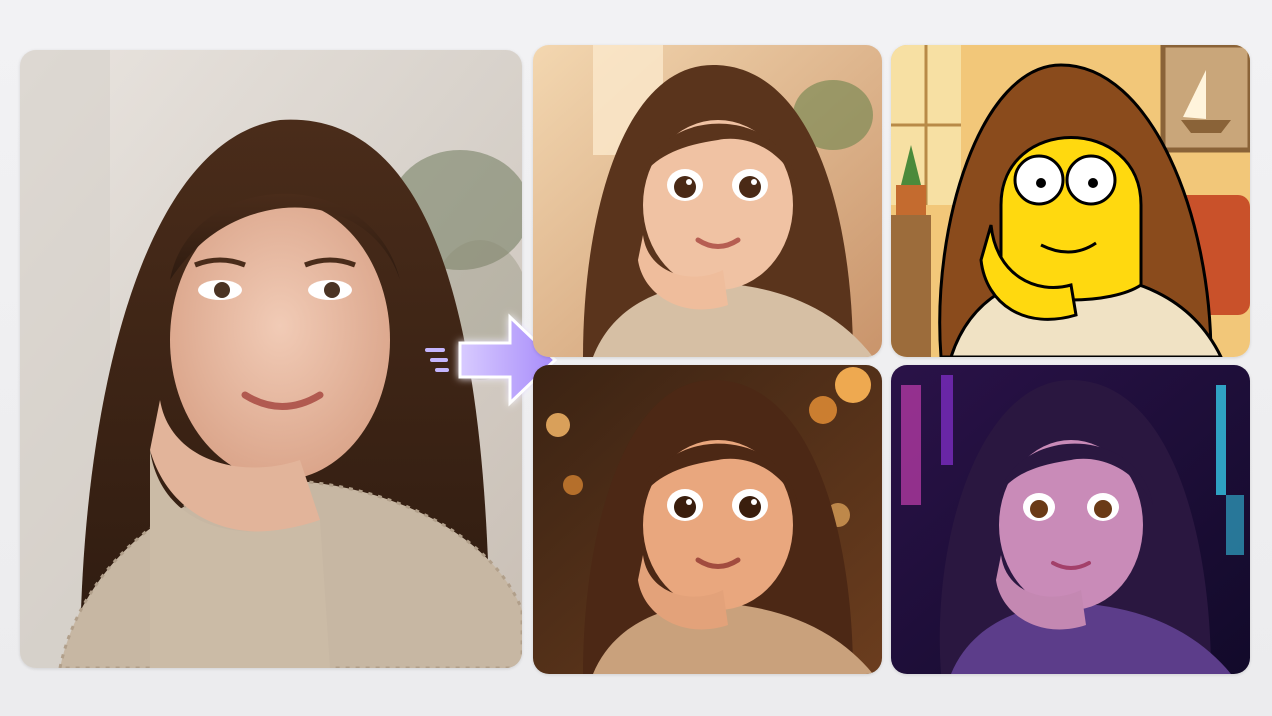 The width and height of the screenshot is (1272, 716). I want to click on anime-neon-style-result, so click(1070, 519).